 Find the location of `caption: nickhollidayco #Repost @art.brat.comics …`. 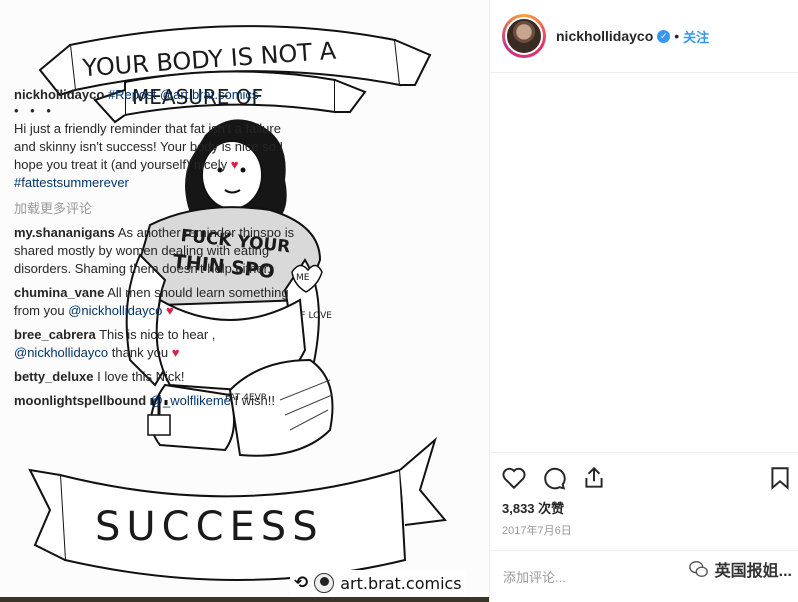

caption: nickhollidayco #Repost @art.brat.comics … is located at coordinates (157, 139).